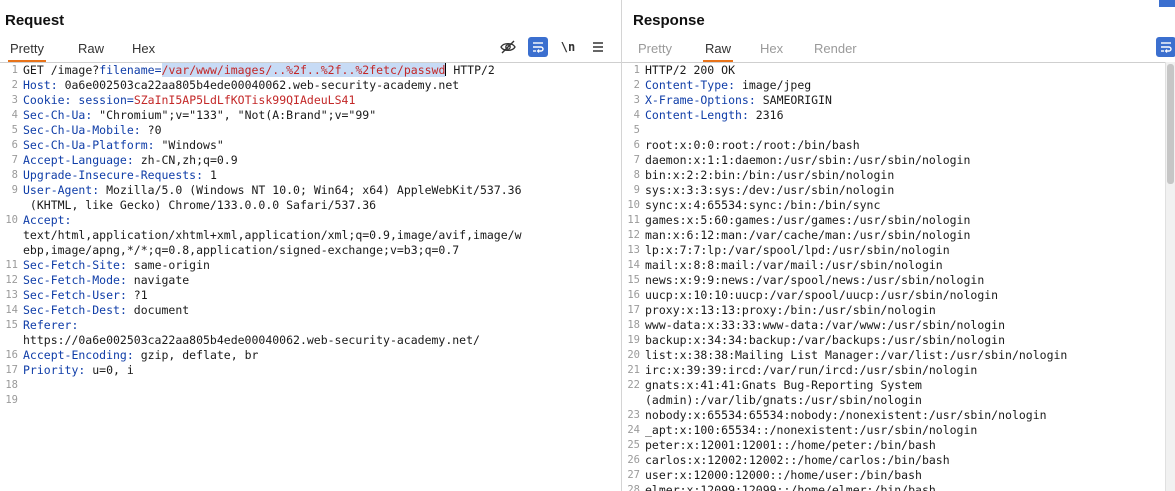 This screenshot has height=491, width=1175. What do you see at coordinates (244, 100) in the screenshot?
I see `session-cookie-value: SZaInI5AP5LdLfKOTisk99QIAdeuLS41` at bounding box center [244, 100].